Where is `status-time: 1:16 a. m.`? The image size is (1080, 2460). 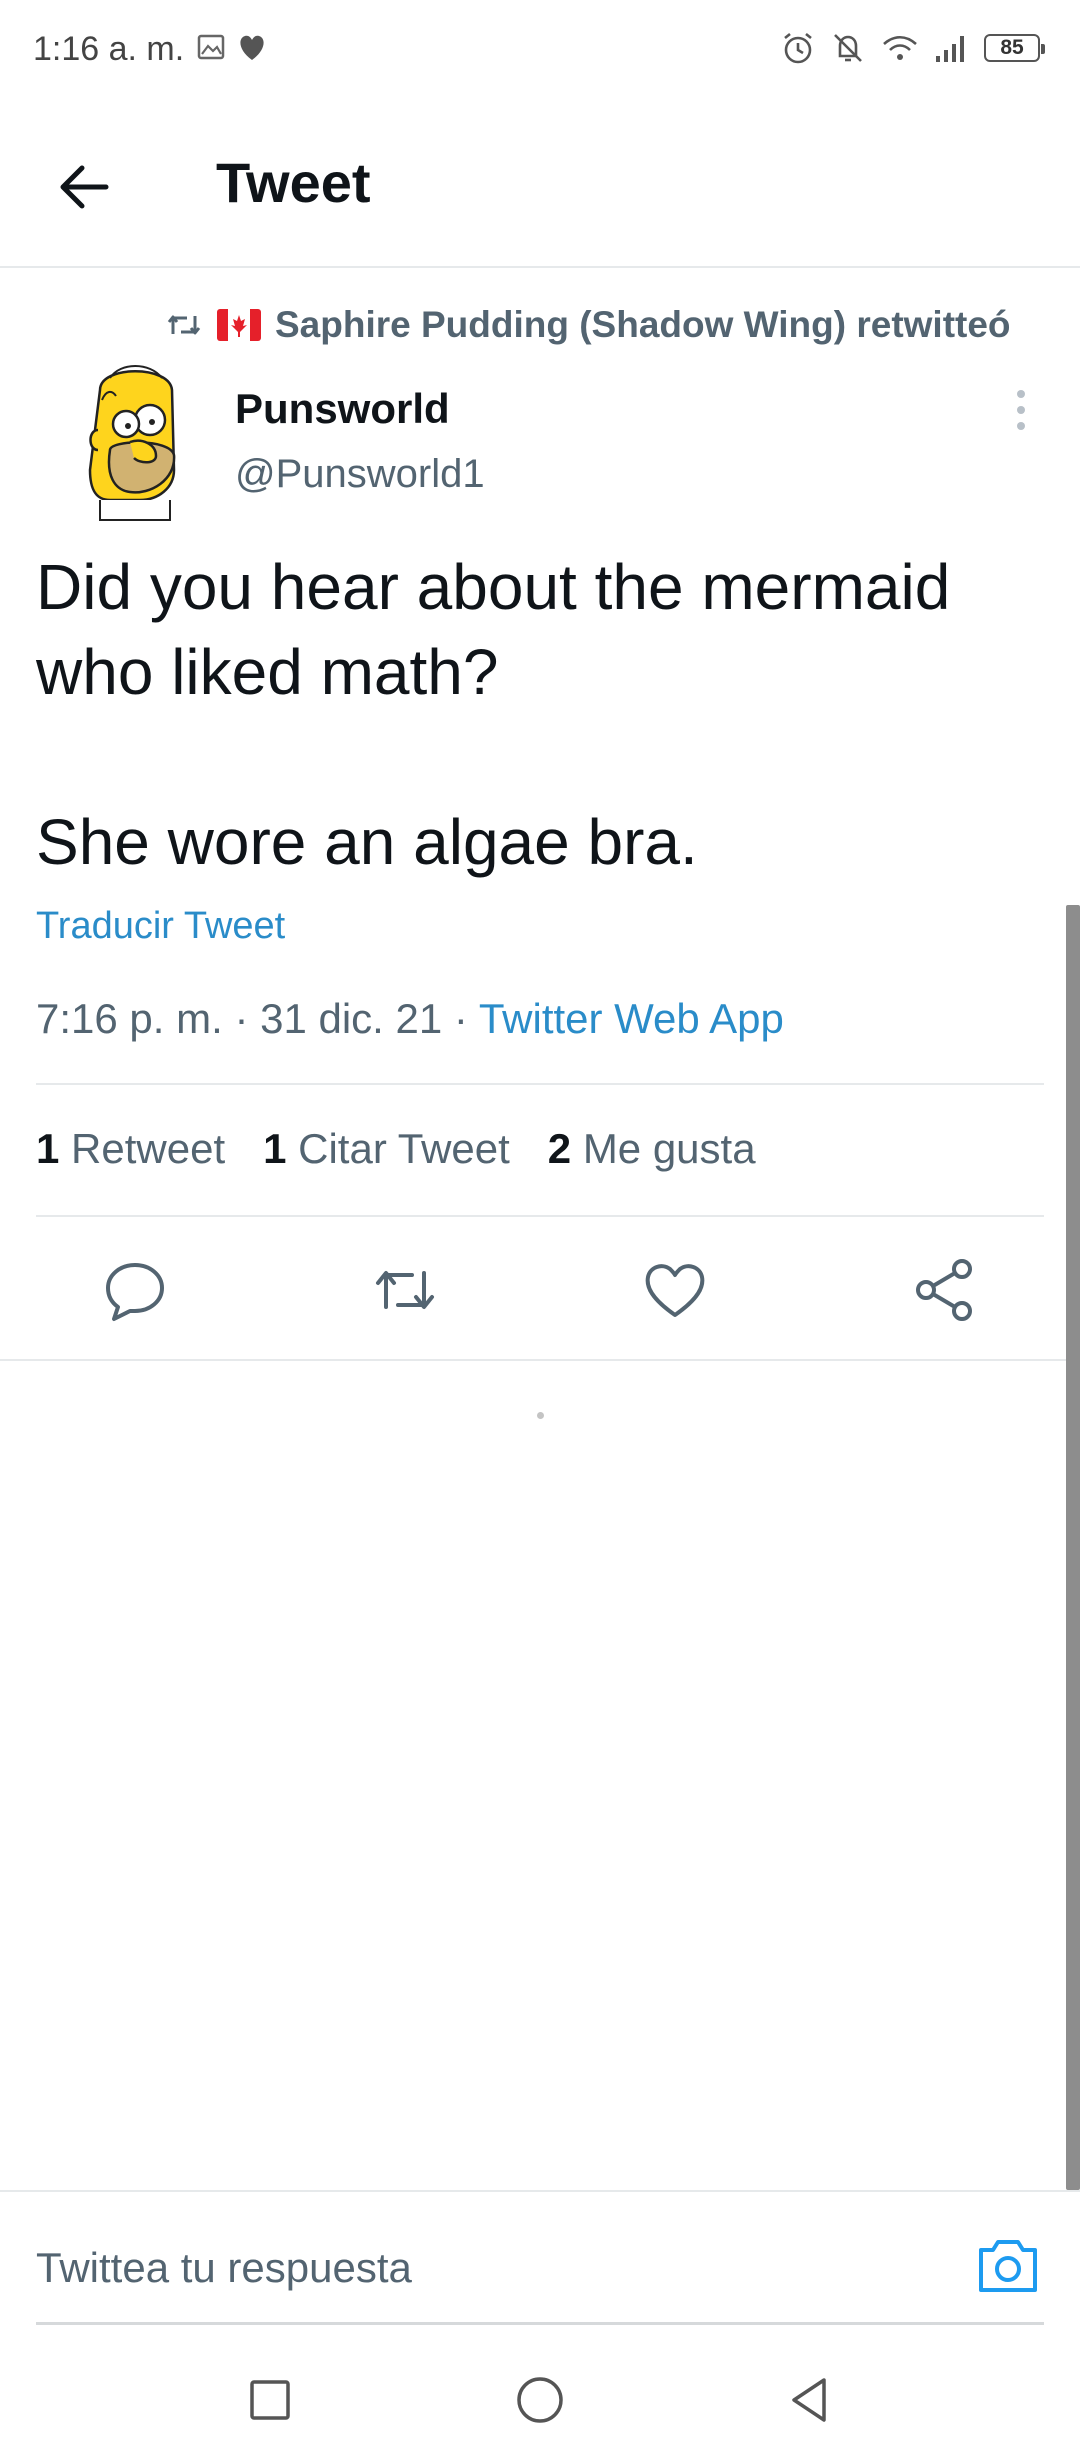 status-time: 1:16 a. m. is located at coordinates (109, 49).